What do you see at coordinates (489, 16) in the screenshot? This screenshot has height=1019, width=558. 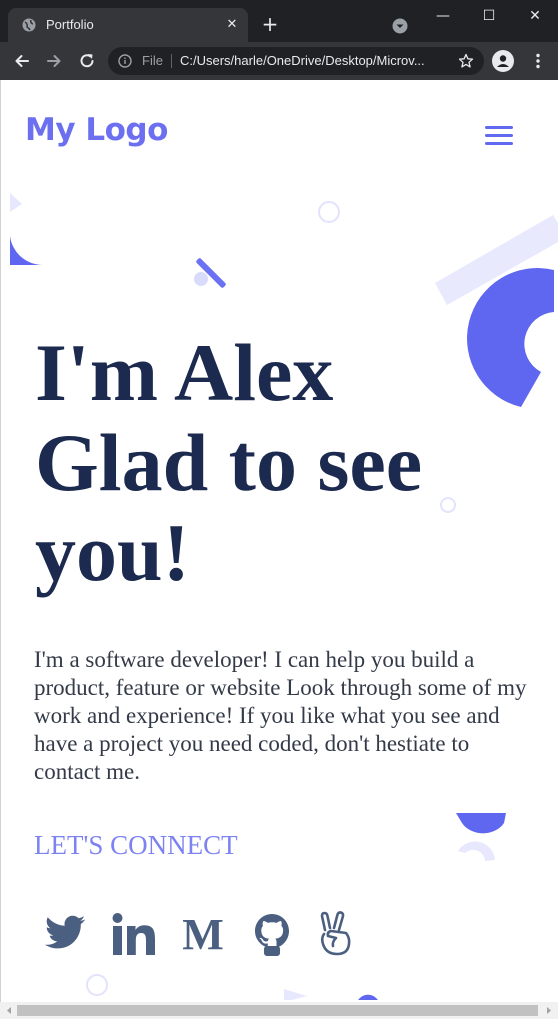 I see `maximize-icon: ☐` at bounding box center [489, 16].